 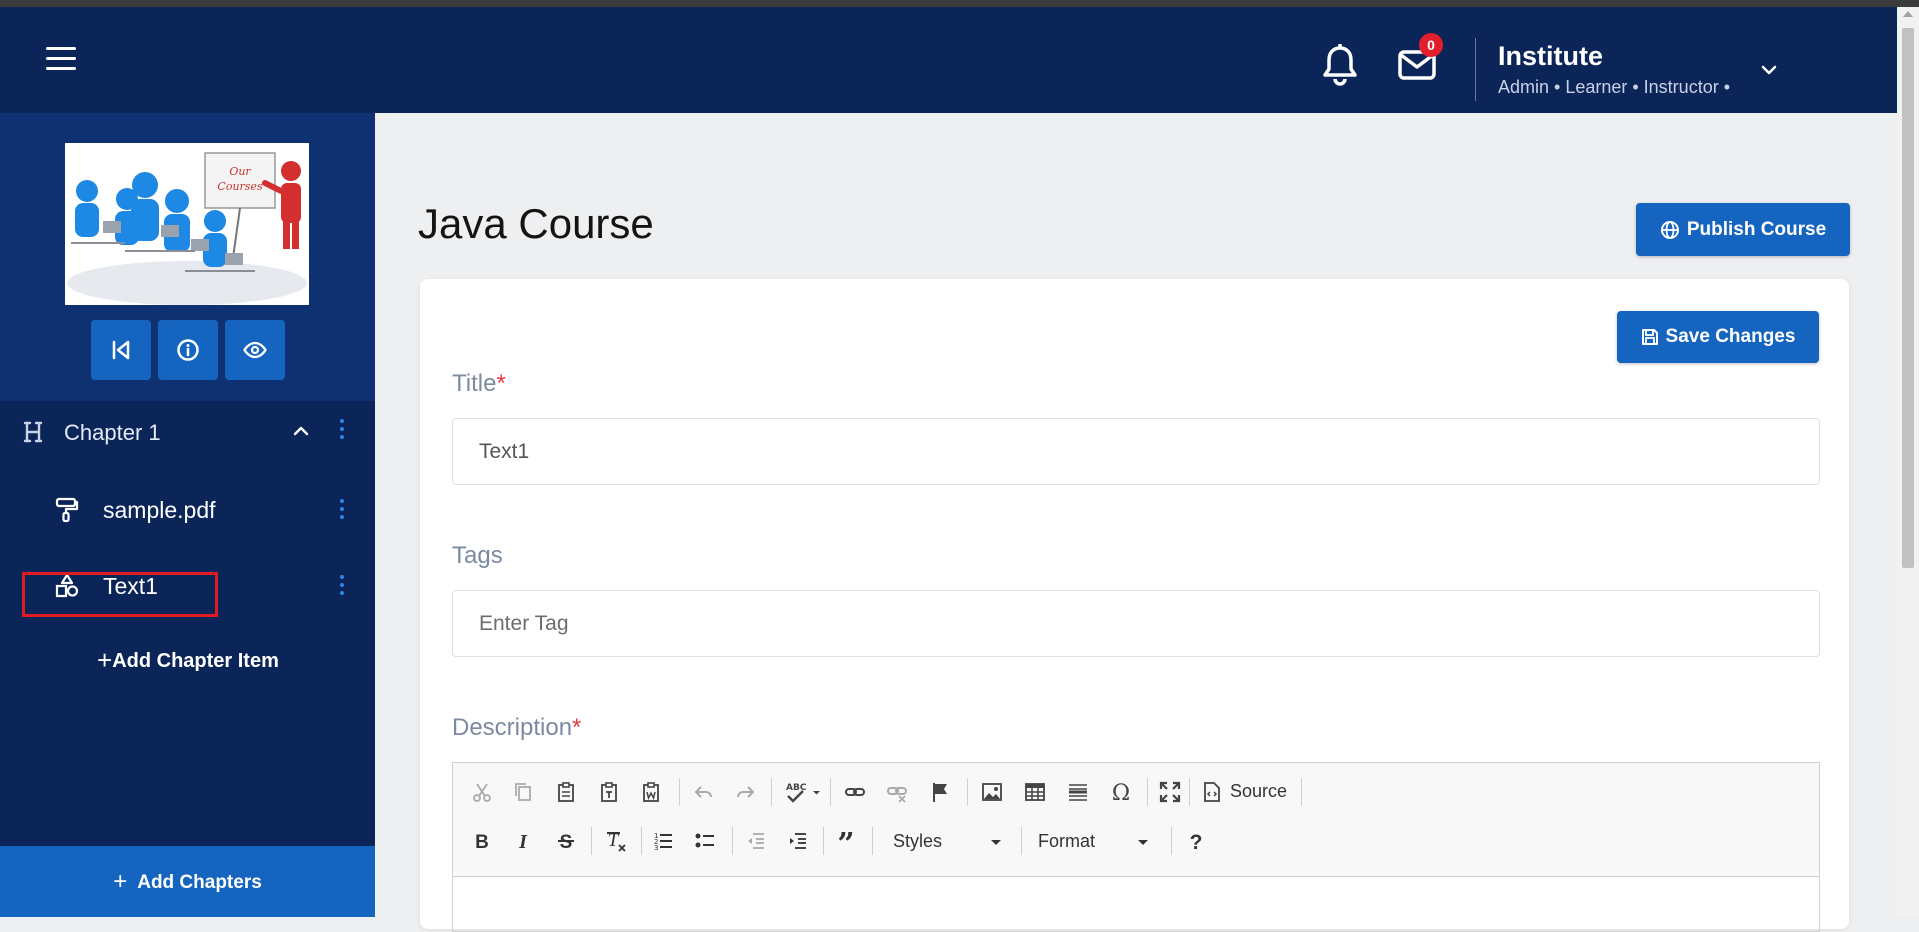 What do you see at coordinates (1649, 337) in the screenshot?
I see `floppy-disk-icon` at bounding box center [1649, 337].